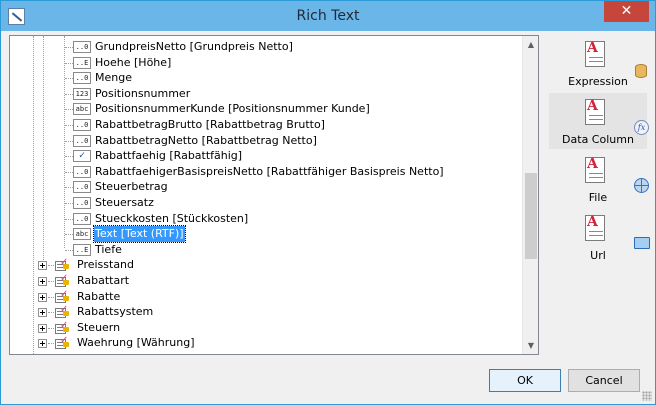  I want to click on scroll-down-arrow: ▼, so click(530, 345).